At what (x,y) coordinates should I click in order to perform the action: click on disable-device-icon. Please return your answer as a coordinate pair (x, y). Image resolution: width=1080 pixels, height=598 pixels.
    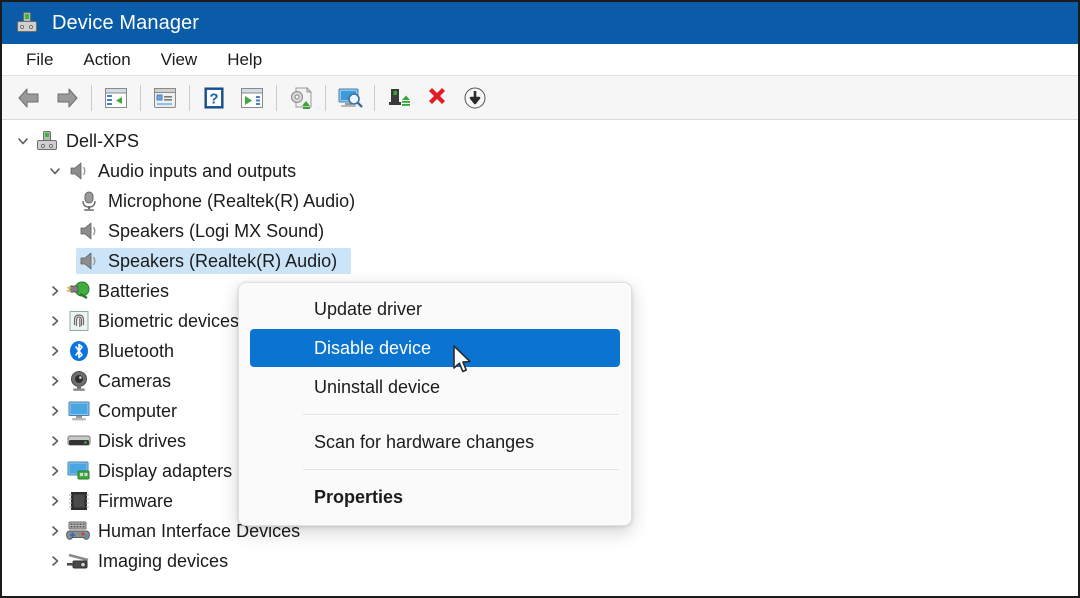
    Looking at the image, I should click on (475, 98).